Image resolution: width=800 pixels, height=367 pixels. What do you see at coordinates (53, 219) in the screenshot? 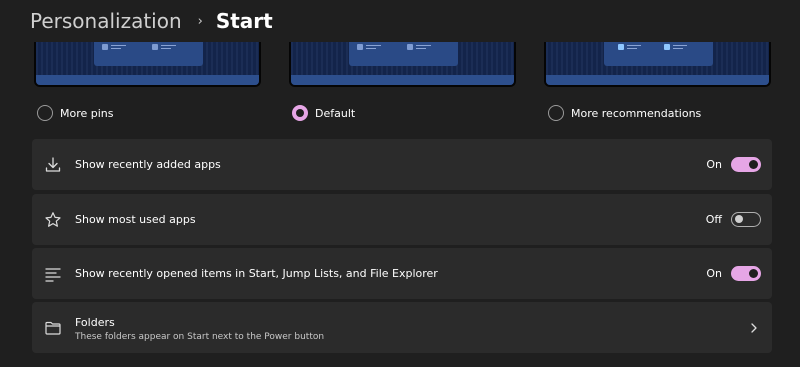
I see `star-icon` at bounding box center [53, 219].